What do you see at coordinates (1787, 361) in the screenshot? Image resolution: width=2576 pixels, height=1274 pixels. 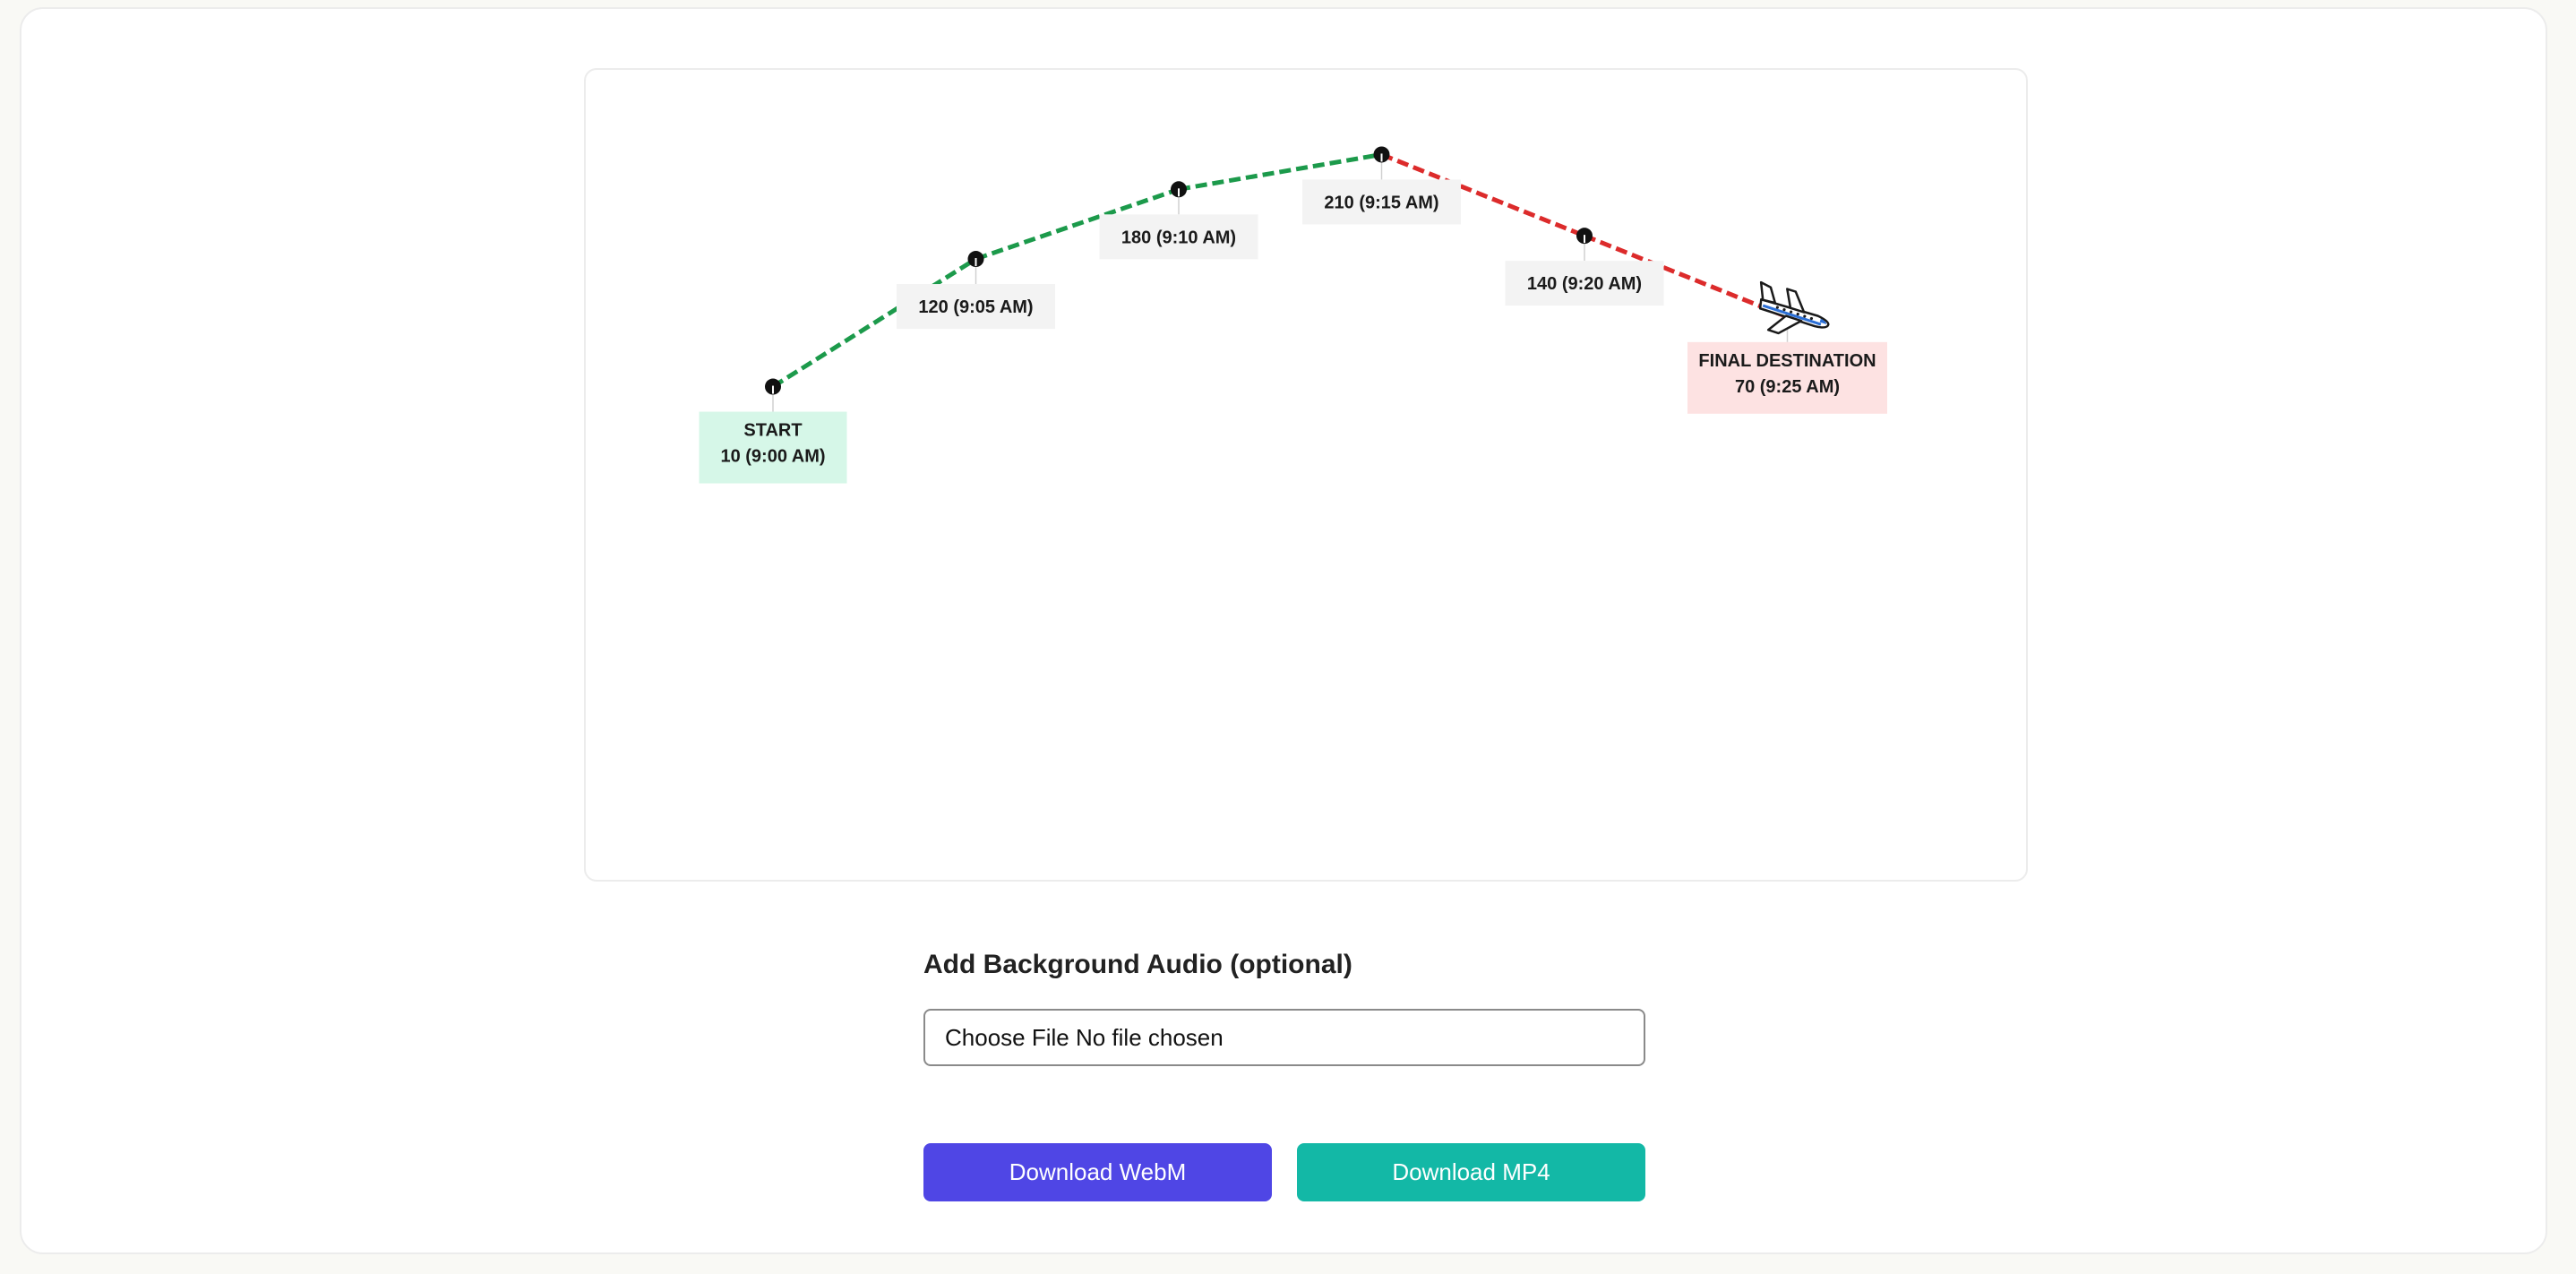 I see `point-label-6-line-1: FINAL DESTINATION` at bounding box center [1787, 361].